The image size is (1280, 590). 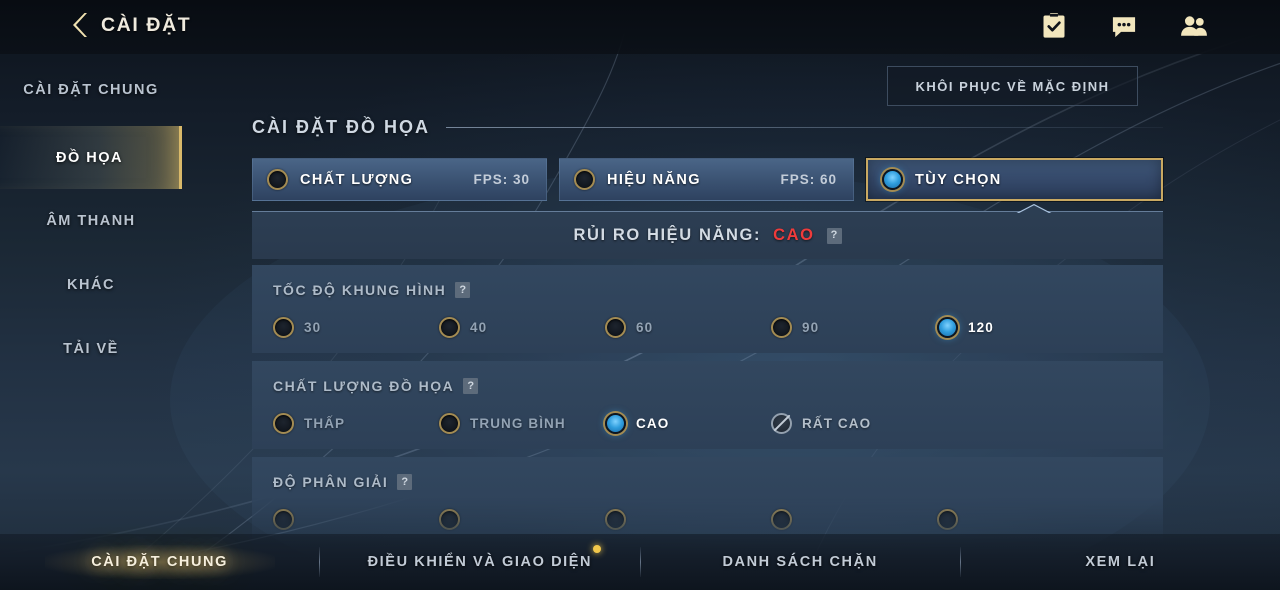 I want to click on notification-badge-dot, so click(x=597, y=549).